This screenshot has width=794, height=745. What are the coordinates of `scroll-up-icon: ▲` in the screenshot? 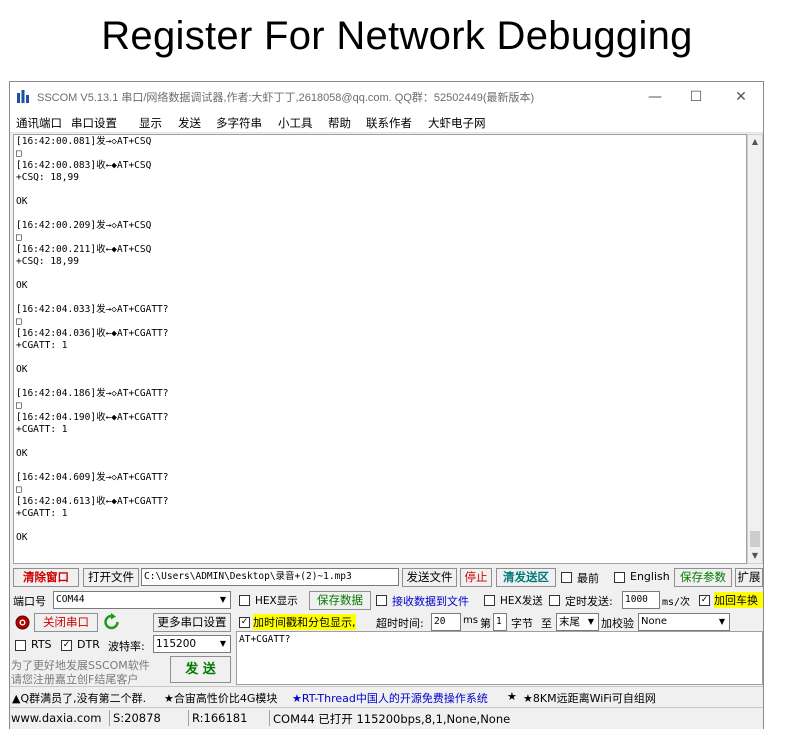 It's located at (755, 142).